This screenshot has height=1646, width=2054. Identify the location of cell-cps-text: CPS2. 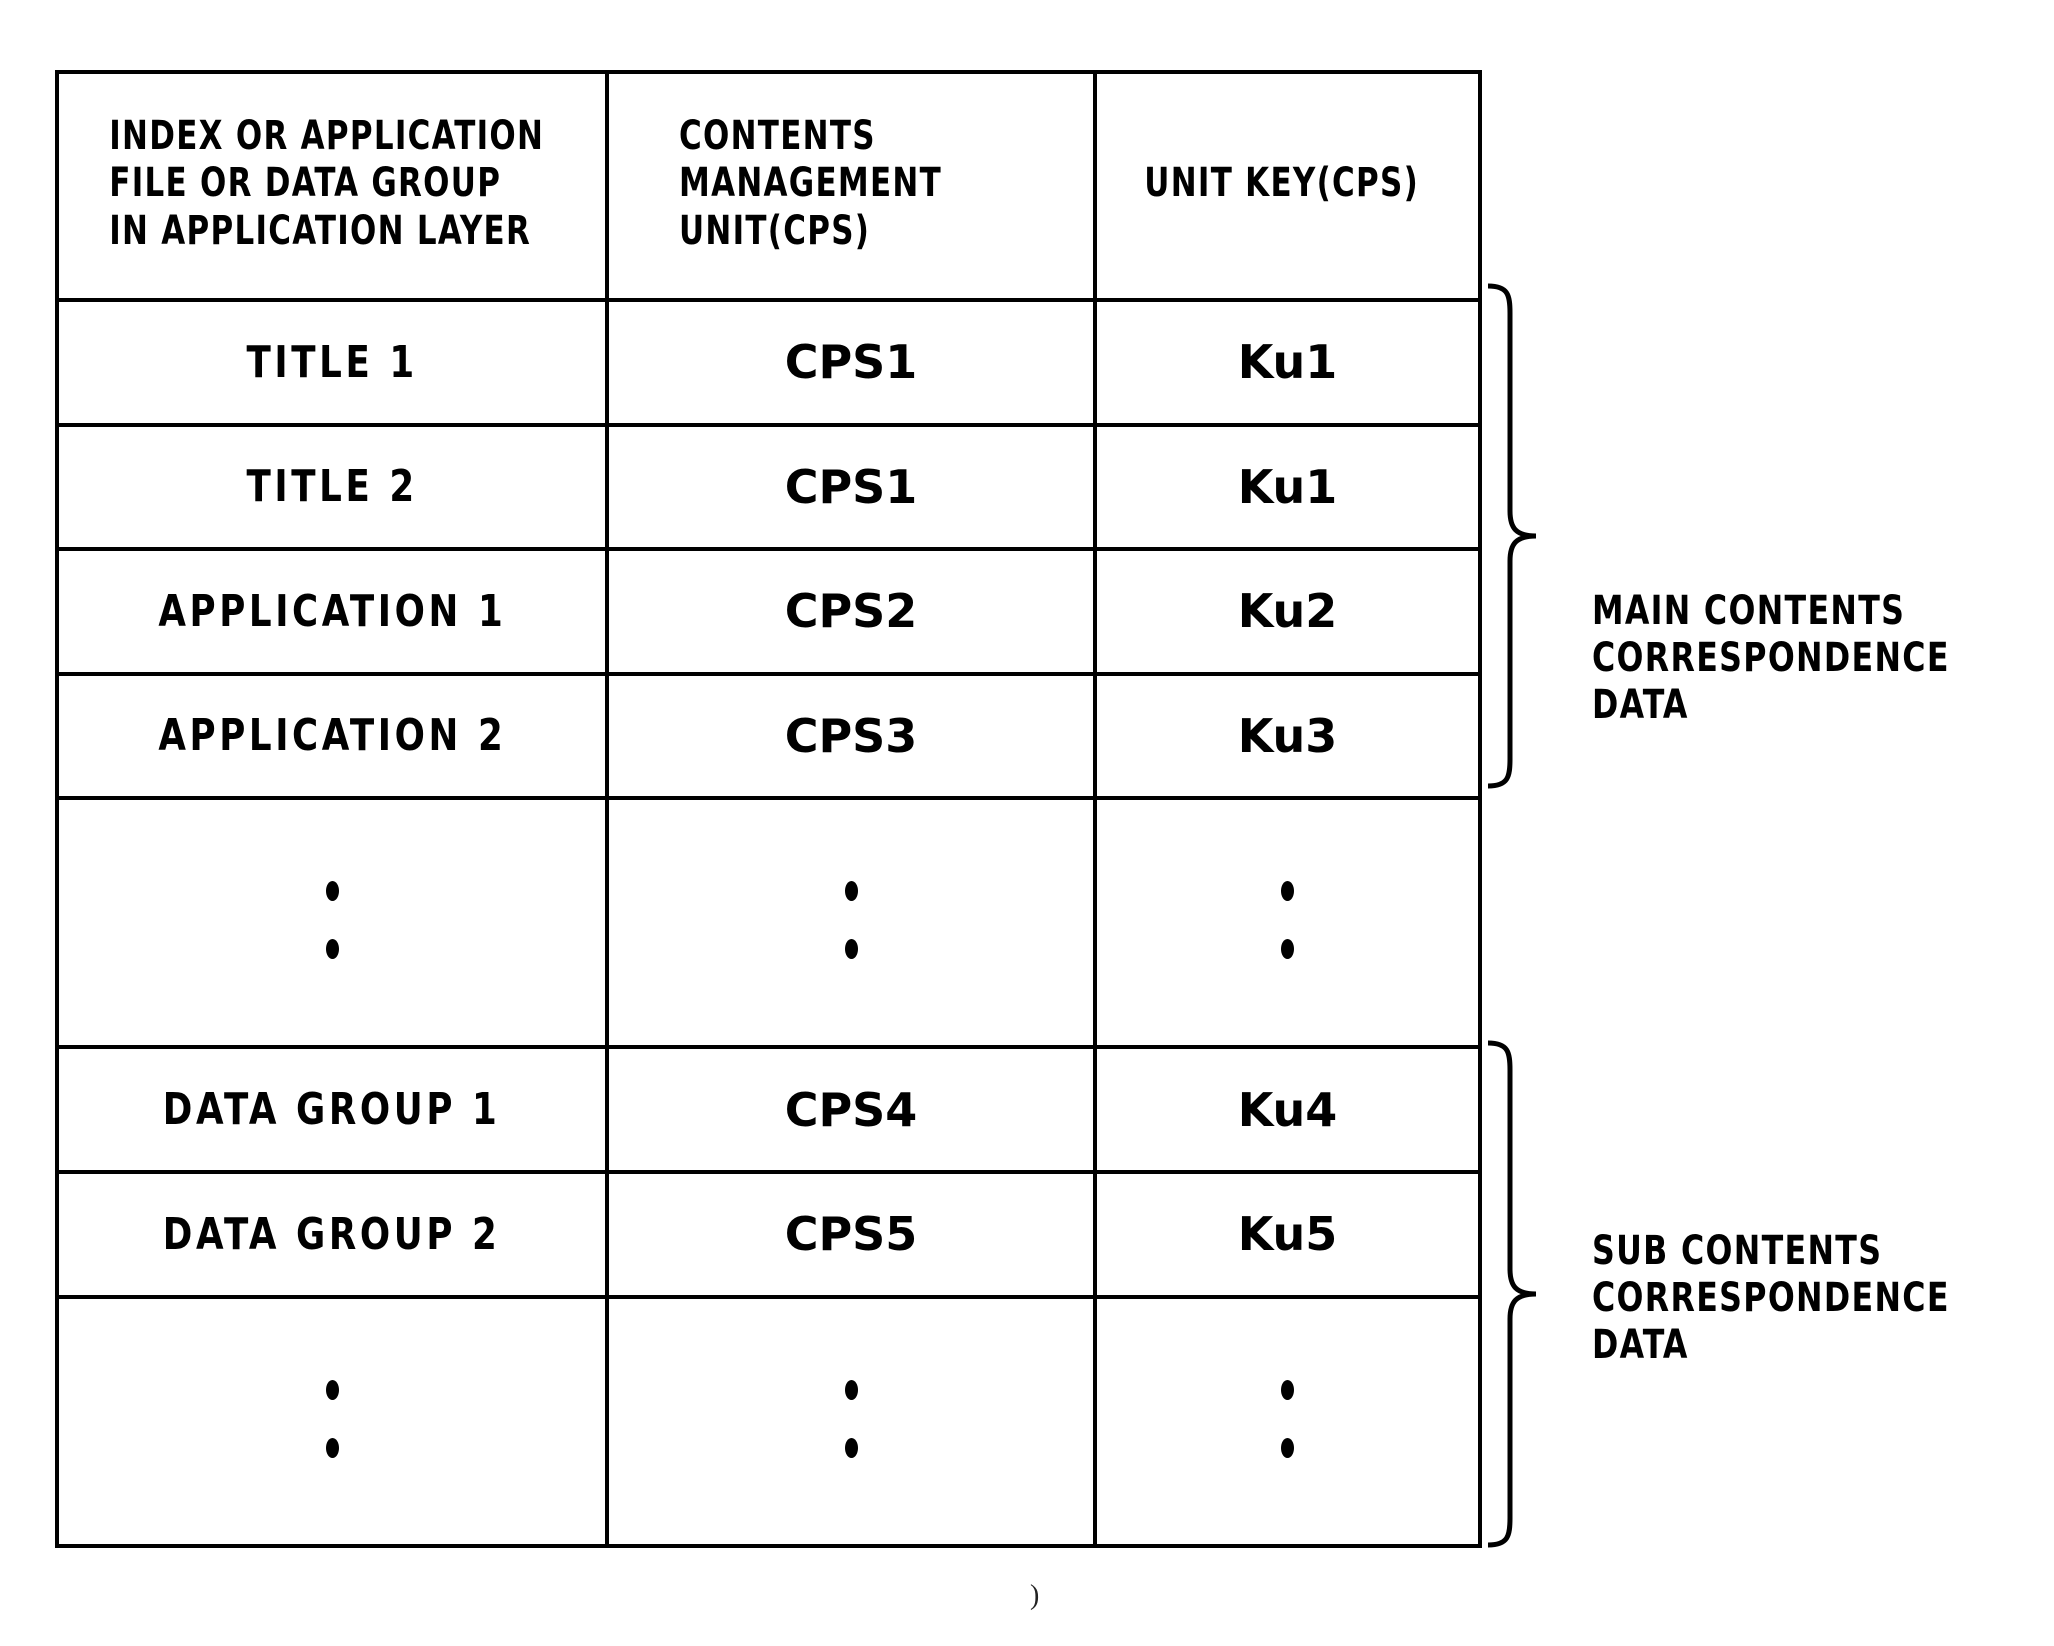
(851, 611).